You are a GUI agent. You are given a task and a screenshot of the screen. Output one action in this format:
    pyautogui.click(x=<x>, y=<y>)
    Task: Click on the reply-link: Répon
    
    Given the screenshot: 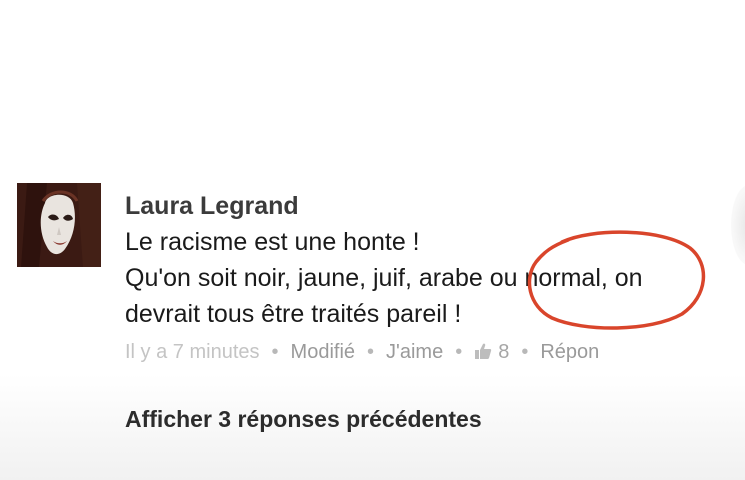 What is the action you would take?
    pyautogui.click(x=569, y=352)
    